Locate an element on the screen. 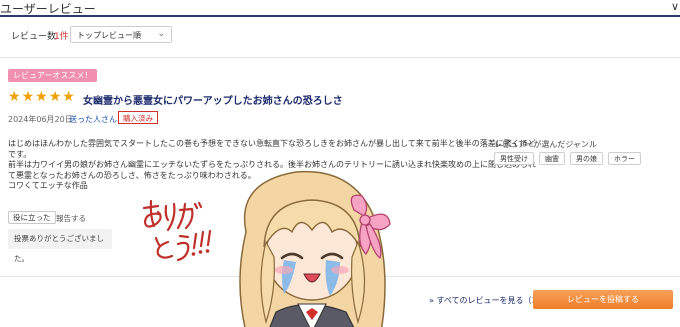 This screenshot has width=680, height=327. sort-selected-value: トップレビュー順 is located at coordinates (109, 35).